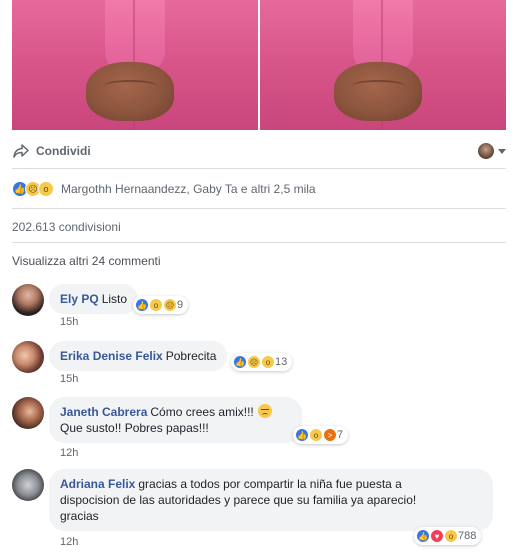  I want to click on share-row: Condividi, so click(259, 151).